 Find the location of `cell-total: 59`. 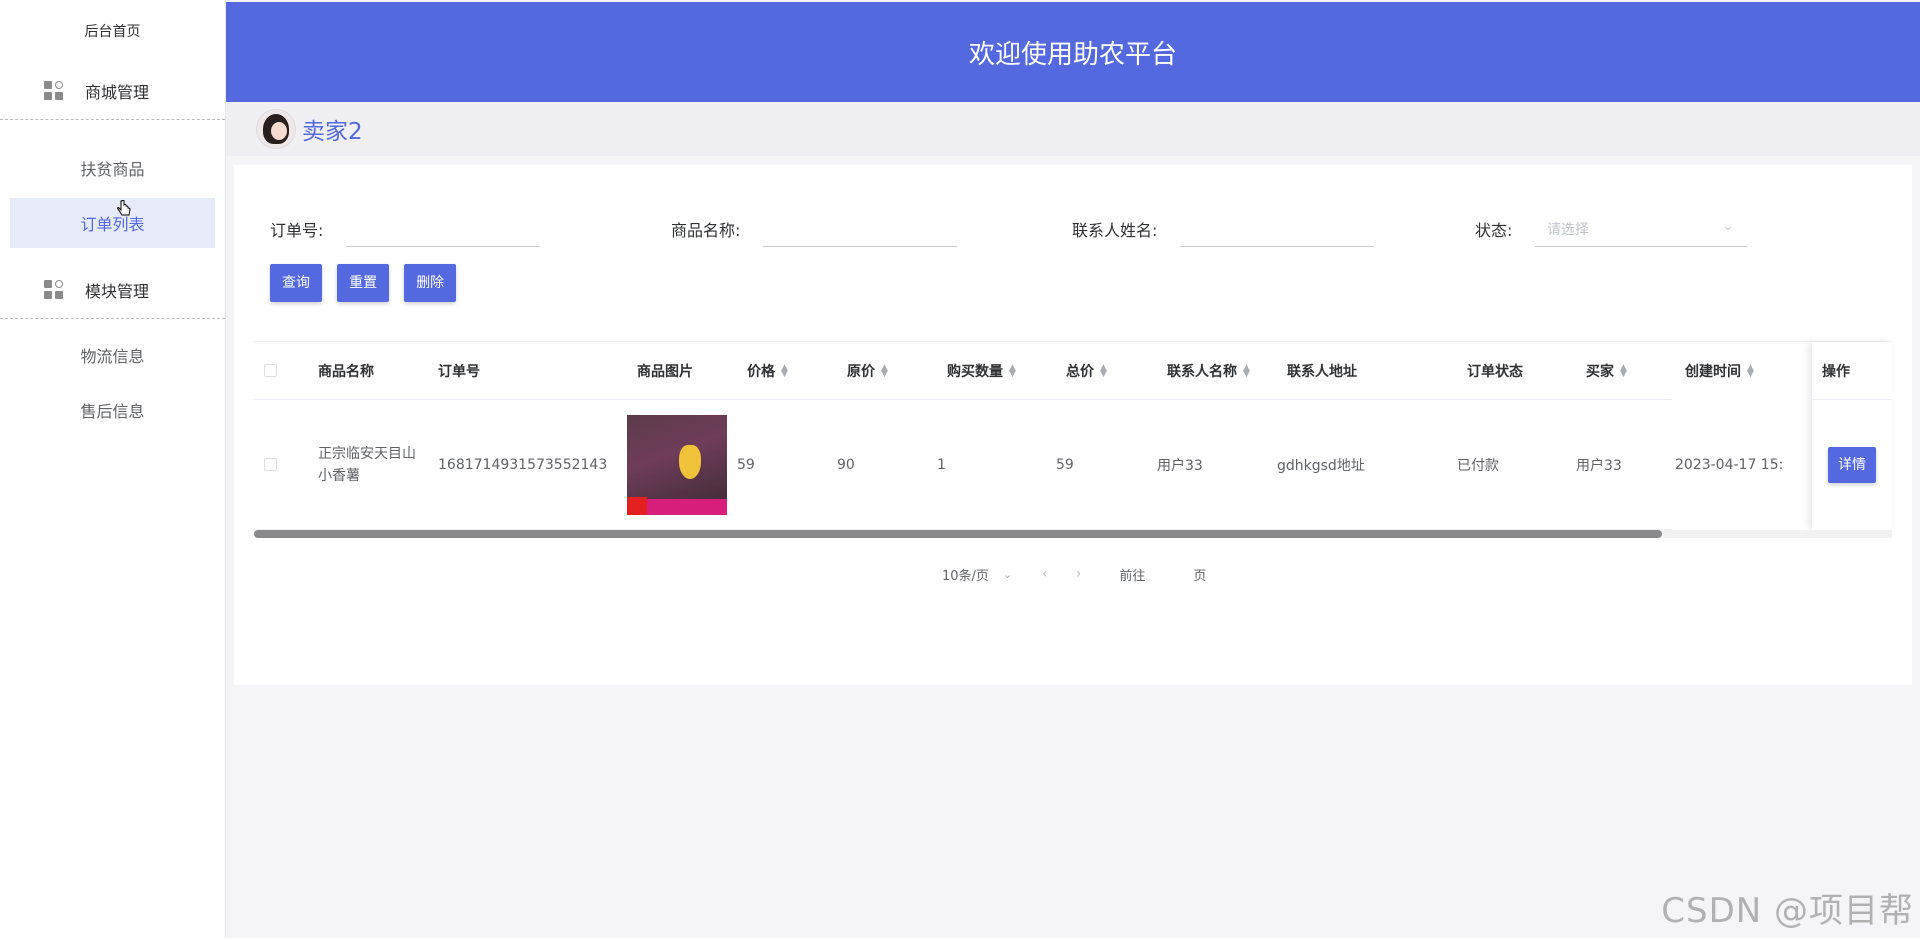

cell-total: 59 is located at coordinates (1065, 464).